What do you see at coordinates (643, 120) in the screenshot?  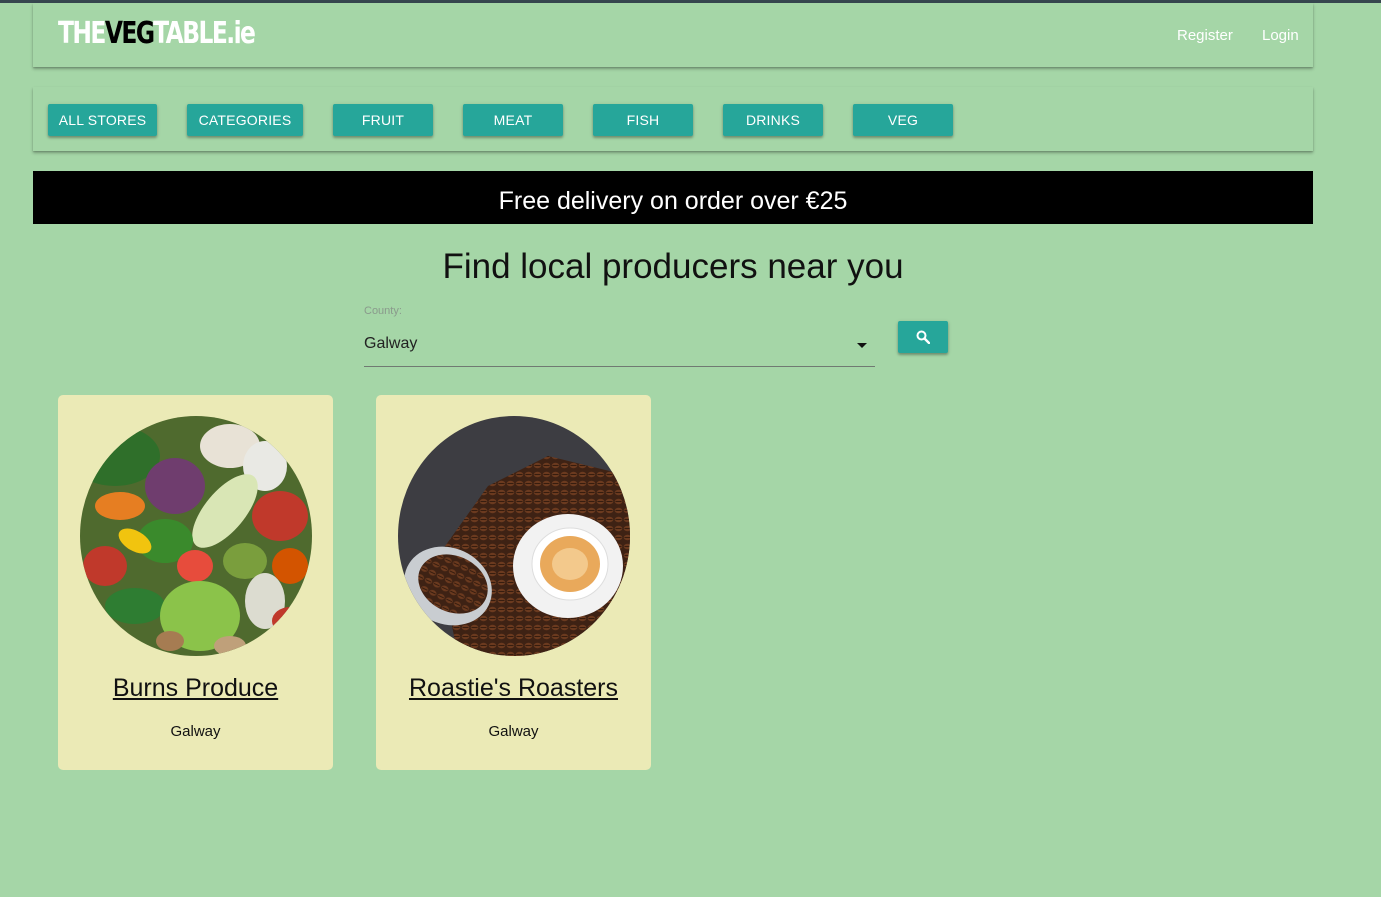 I see `fish-button: FISH` at bounding box center [643, 120].